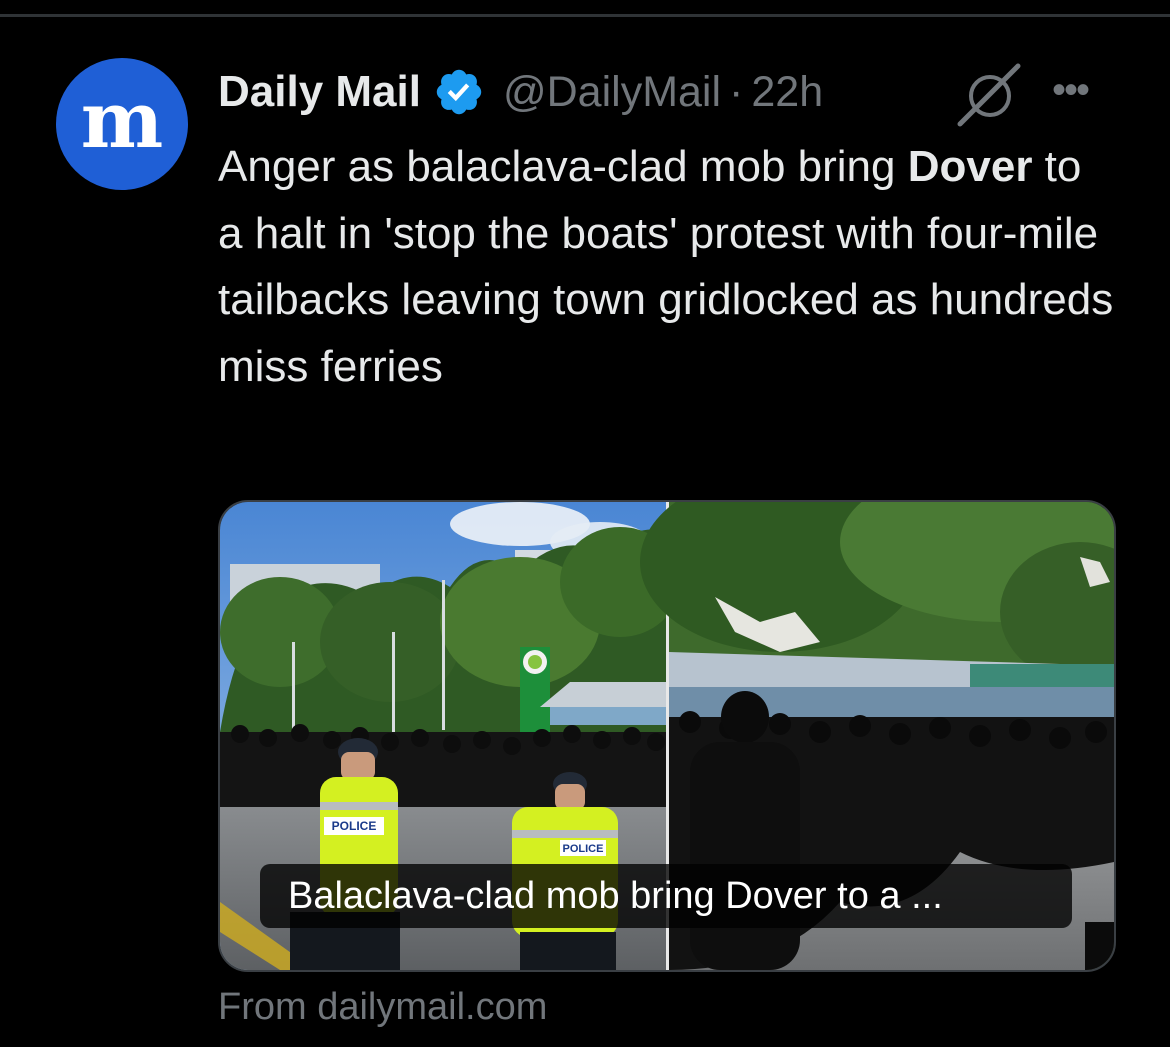 The image size is (1170, 1047). I want to click on top-divider, so click(585, 15).